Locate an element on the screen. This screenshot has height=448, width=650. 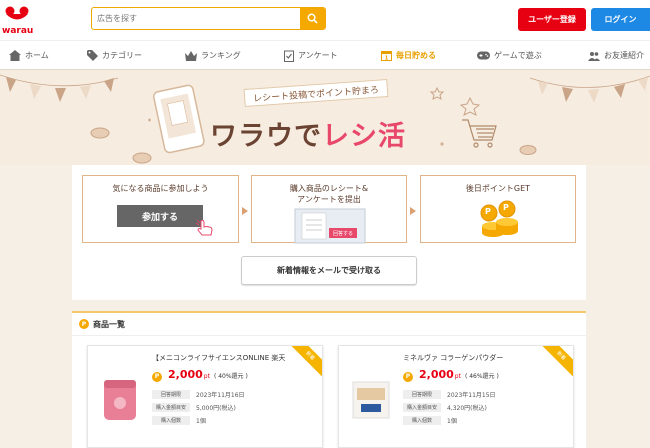
hand-pointer-icon is located at coordinates (204, 227).